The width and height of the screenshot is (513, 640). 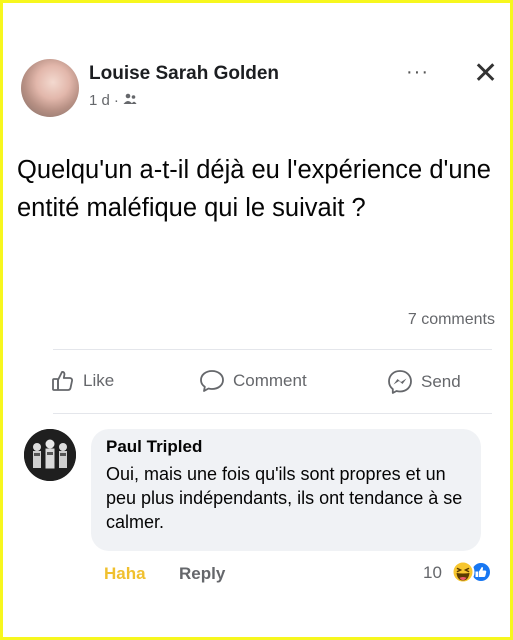 I want to click on haha-emoji-icon, so click(x=463, y=572).